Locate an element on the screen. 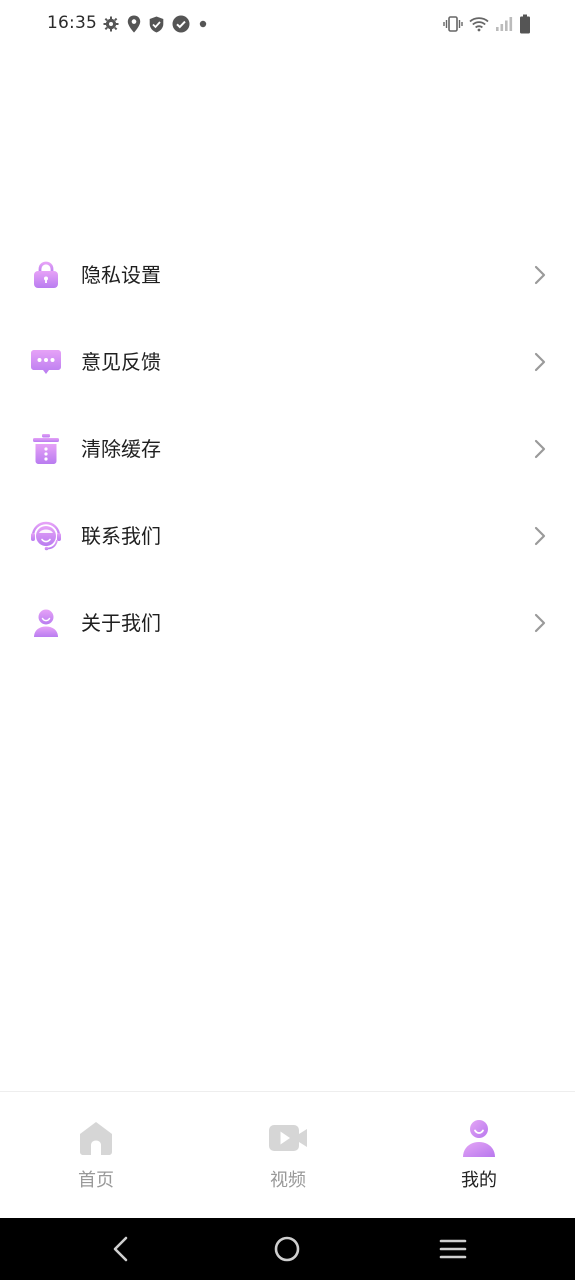 This screenshot has width=575, height=1280. menu-label-feedback: 意见反馈 is located at coordinates (121, 362).